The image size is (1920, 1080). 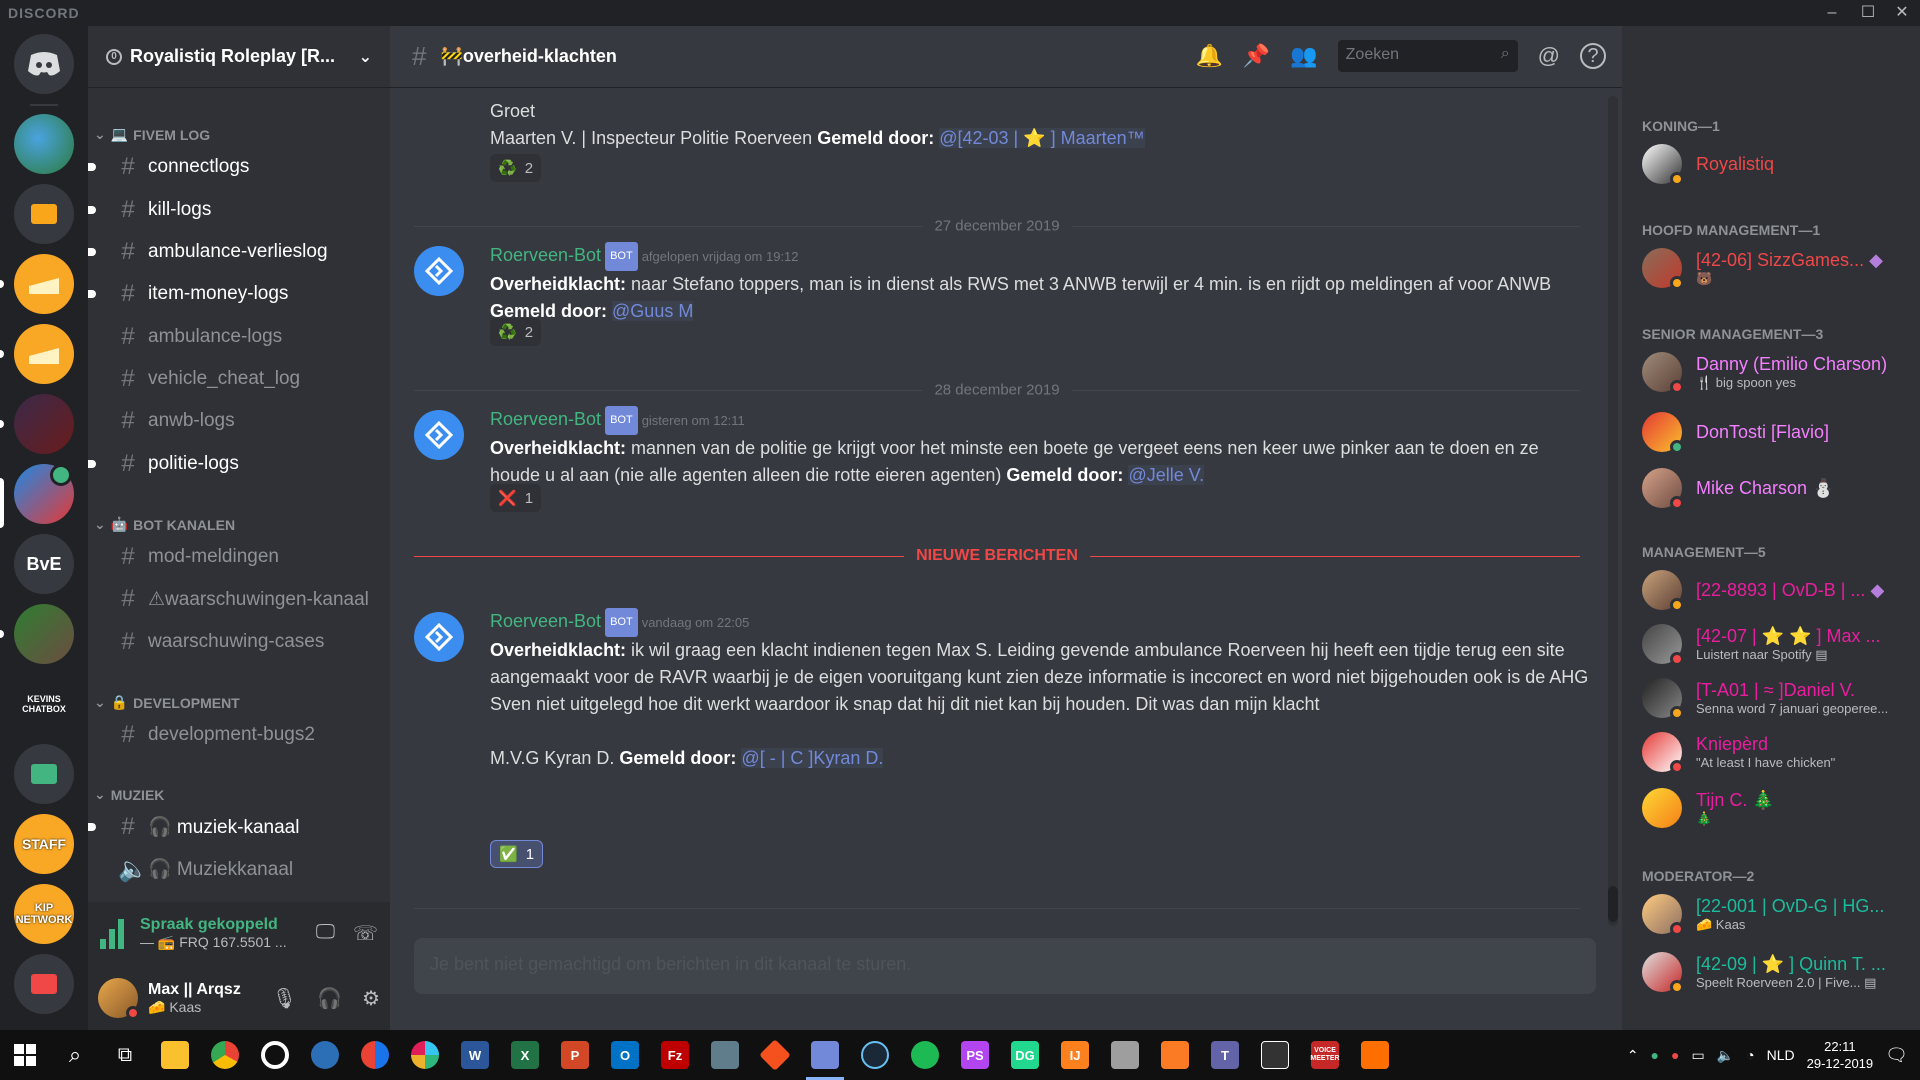 What do you see at coordinates (44, 844) in the screenshot?
I see `staff-server-icon: STAFF` at bounding box center [44, 844].